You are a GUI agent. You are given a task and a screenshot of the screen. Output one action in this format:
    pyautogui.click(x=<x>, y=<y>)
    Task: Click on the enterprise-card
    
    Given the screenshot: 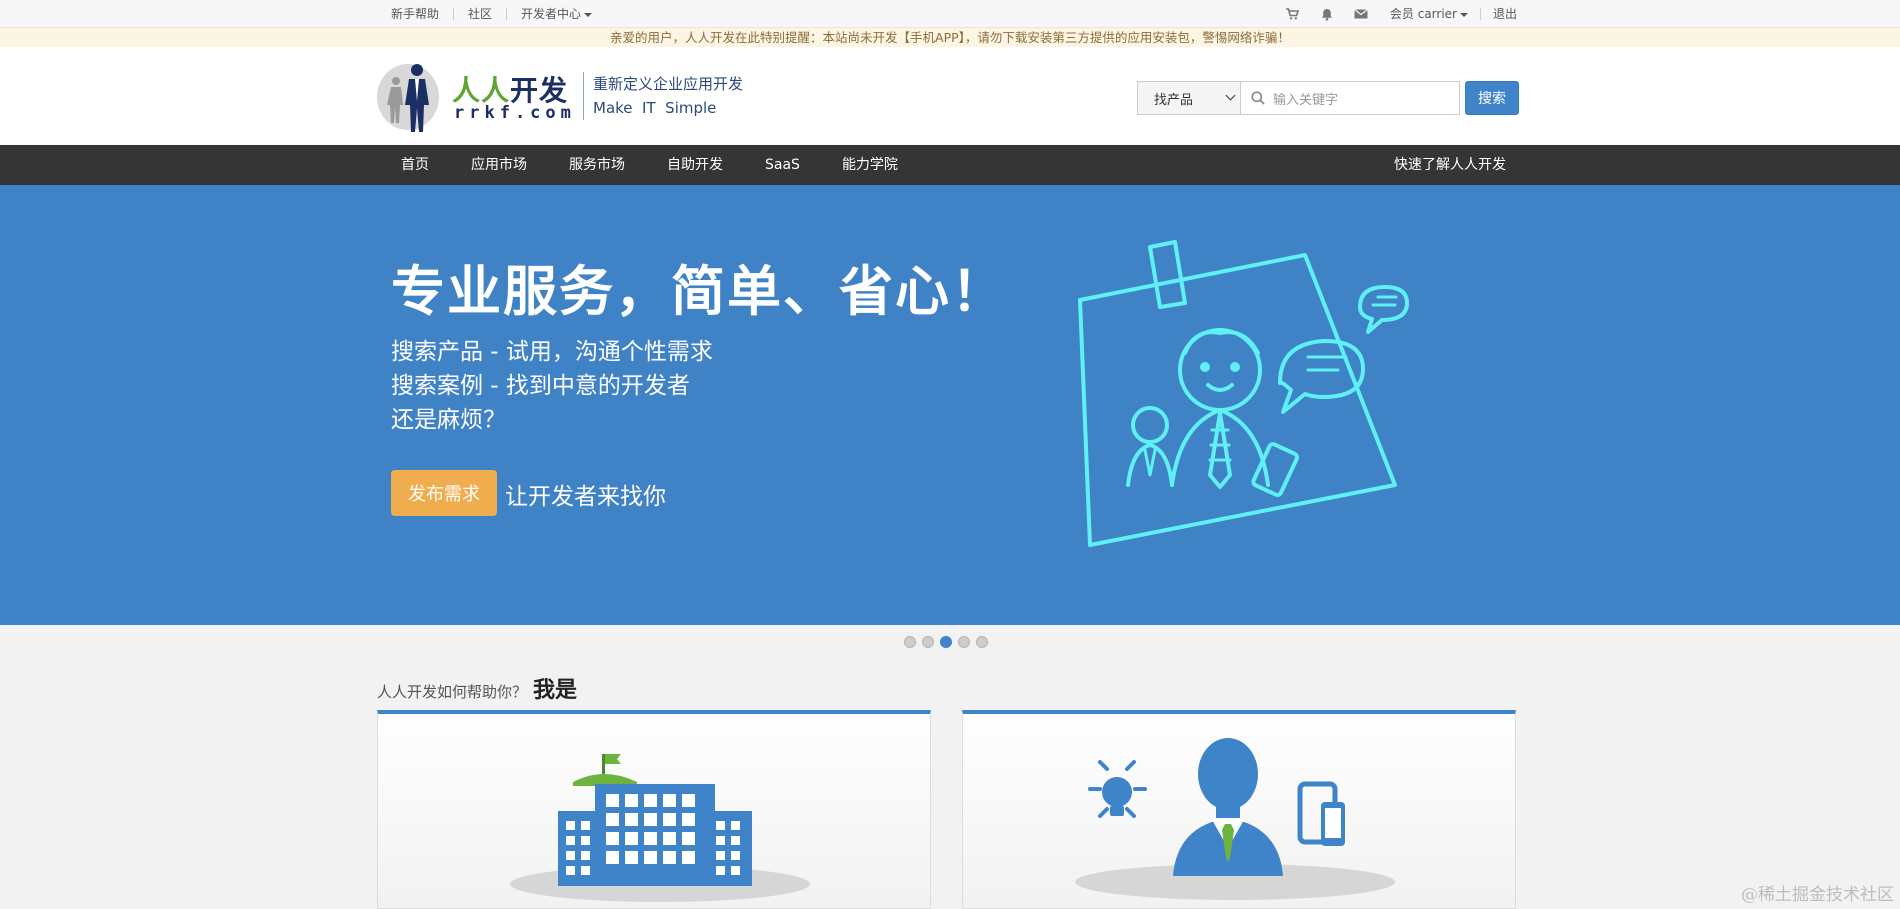 What is the action you would take?
    pyautogui.click(x=654, y=809)
    